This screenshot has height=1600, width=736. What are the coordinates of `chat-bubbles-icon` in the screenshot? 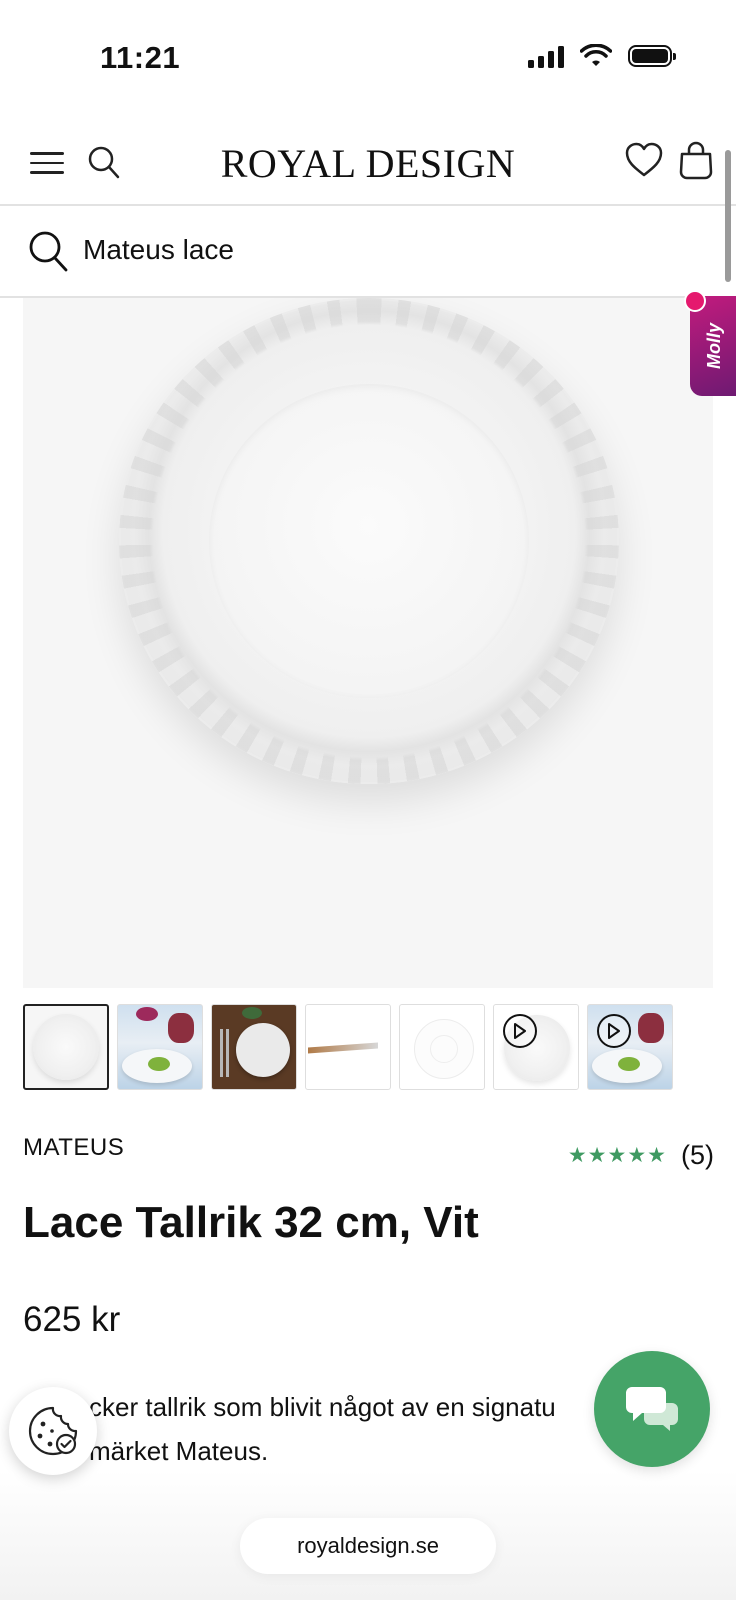 It's located at (652, 1409).